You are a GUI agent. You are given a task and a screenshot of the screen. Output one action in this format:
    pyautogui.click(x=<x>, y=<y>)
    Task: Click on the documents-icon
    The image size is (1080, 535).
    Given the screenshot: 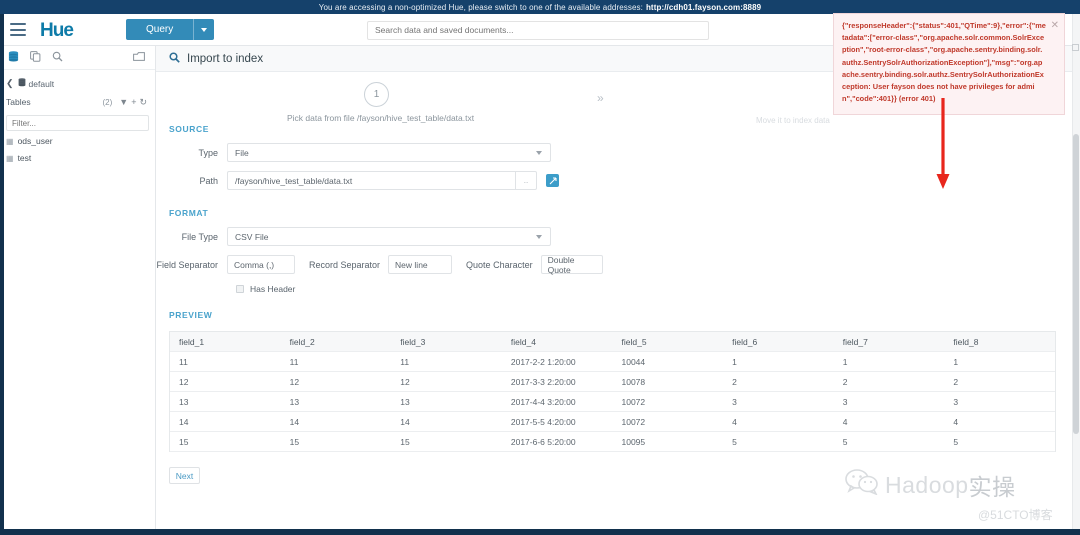 What is the action you would take?
    pyautogui.click(x=35, y=58)
    